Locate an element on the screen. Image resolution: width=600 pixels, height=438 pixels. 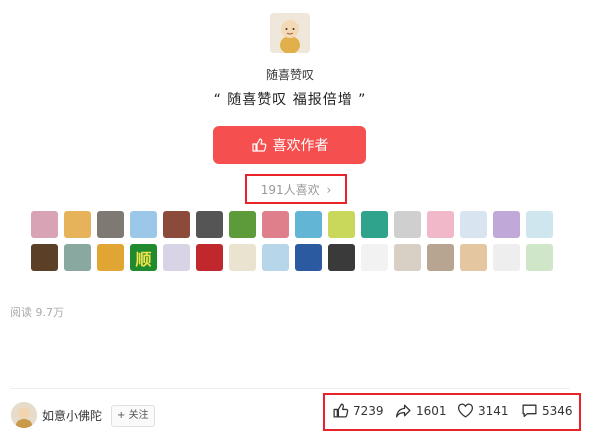
share-stat-button: 1601 is located at coordinates (421, 410).